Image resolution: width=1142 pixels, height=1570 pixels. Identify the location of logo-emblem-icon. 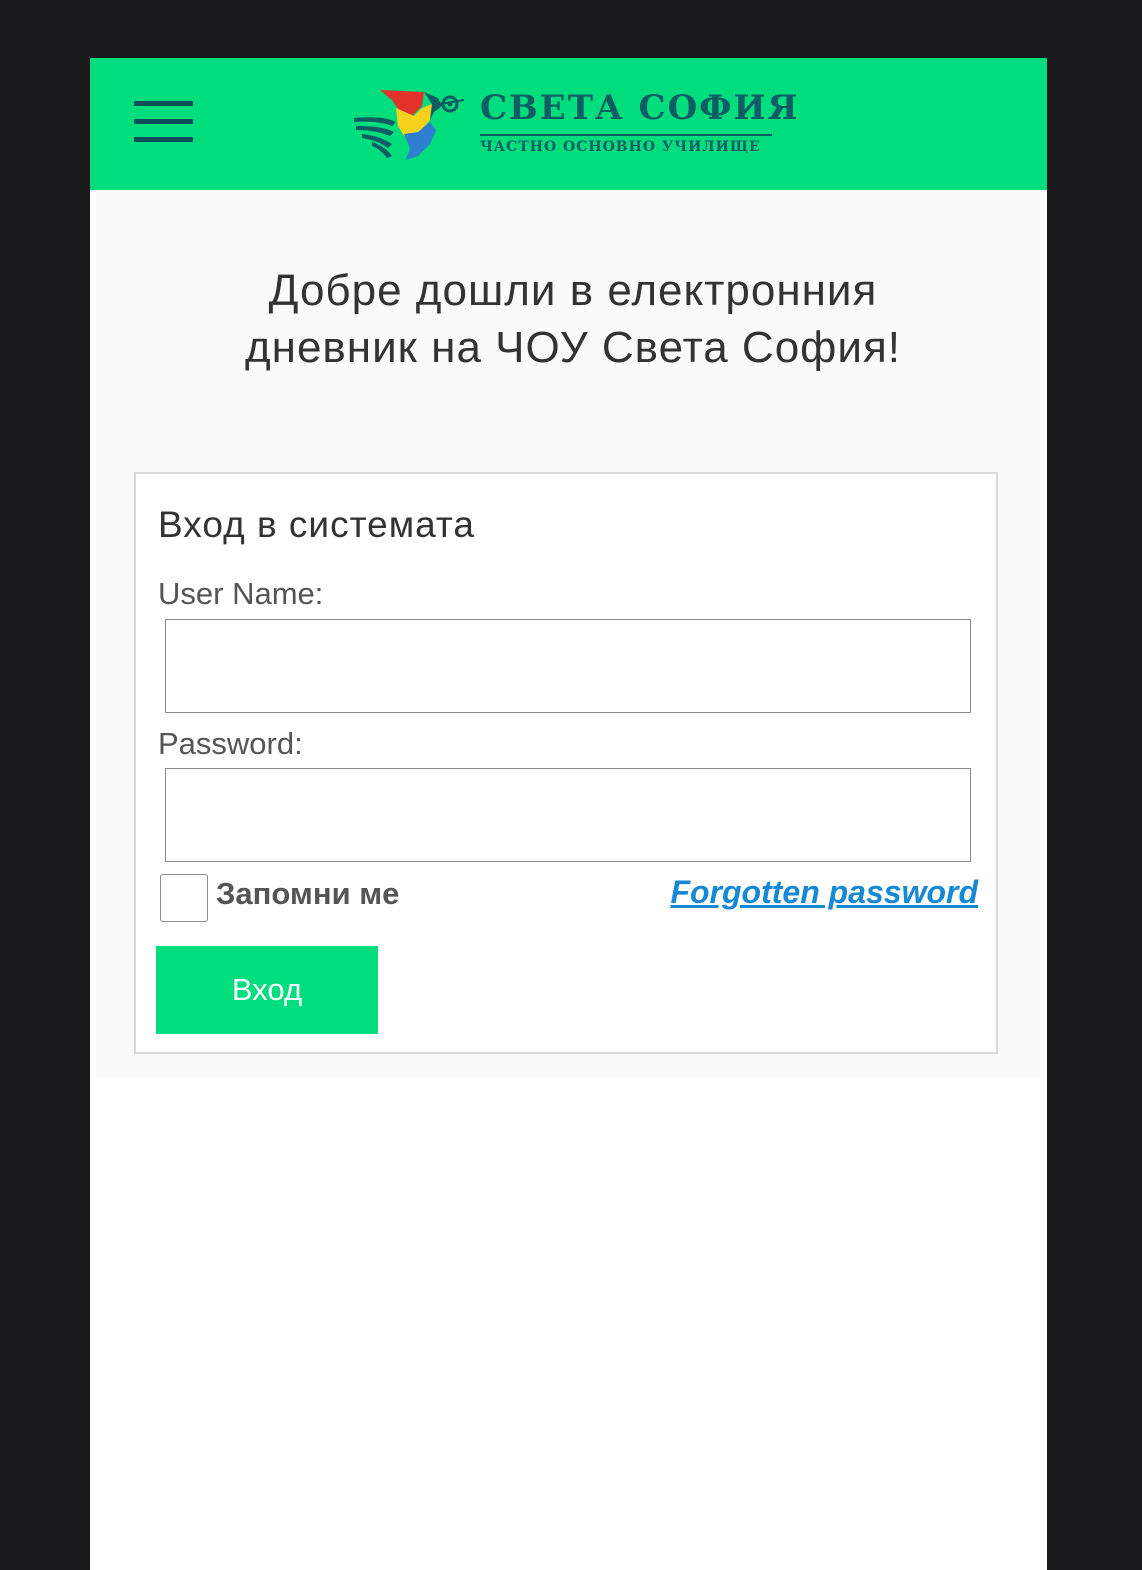
(409, 125).